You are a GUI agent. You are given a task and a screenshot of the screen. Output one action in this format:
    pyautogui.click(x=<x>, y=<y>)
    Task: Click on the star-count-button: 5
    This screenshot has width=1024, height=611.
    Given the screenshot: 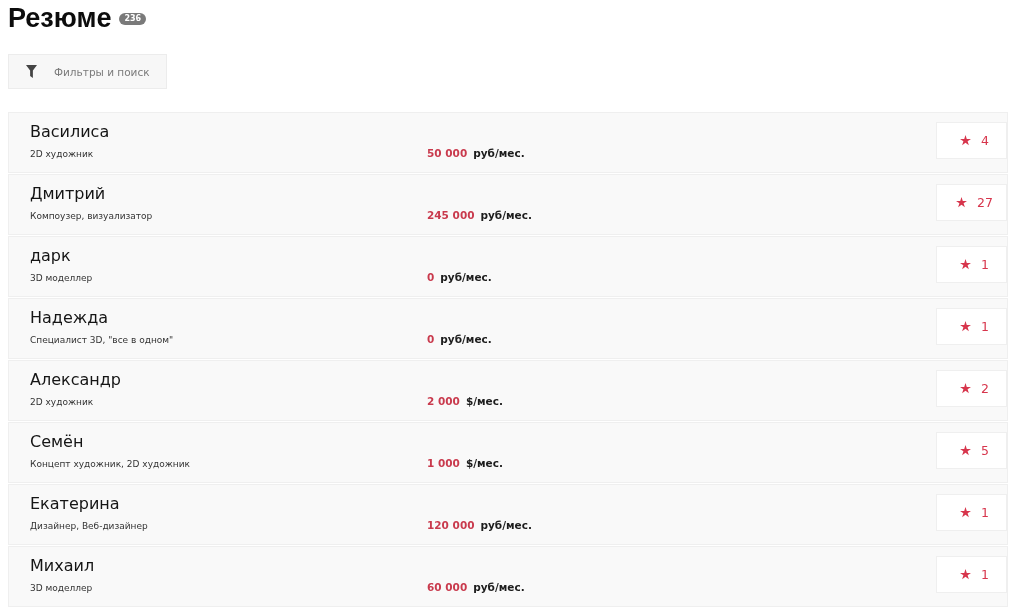 What is the action you would take?
    pyautogui.click(x=971, y=450)
    